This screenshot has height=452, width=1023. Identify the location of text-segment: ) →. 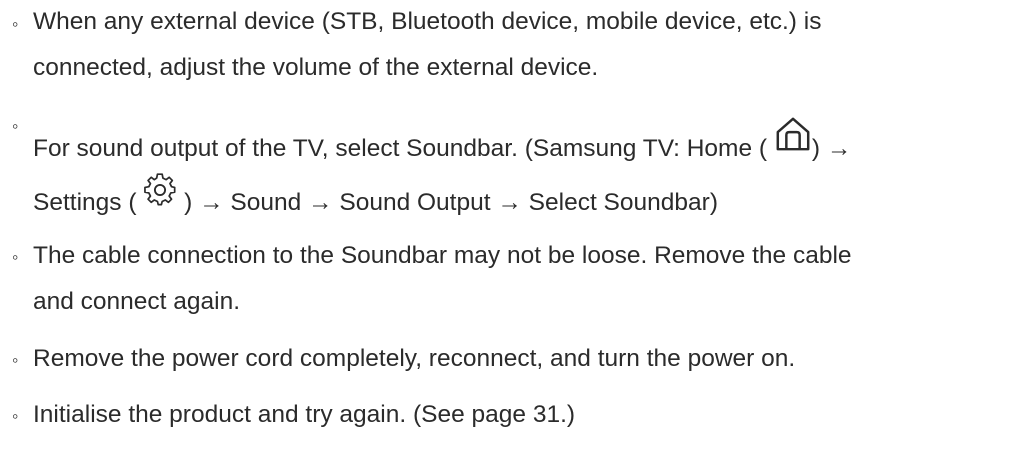
(831, 148).